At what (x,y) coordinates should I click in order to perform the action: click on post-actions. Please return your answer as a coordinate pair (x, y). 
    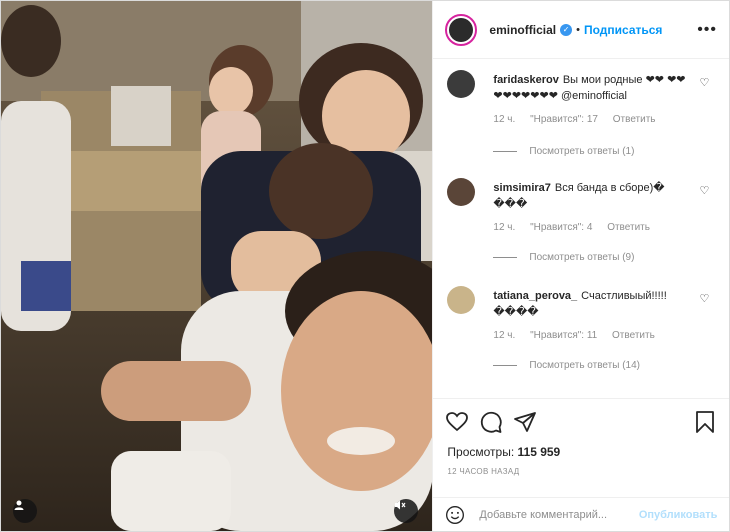
    Looking at the image, I should click on (581, 422).